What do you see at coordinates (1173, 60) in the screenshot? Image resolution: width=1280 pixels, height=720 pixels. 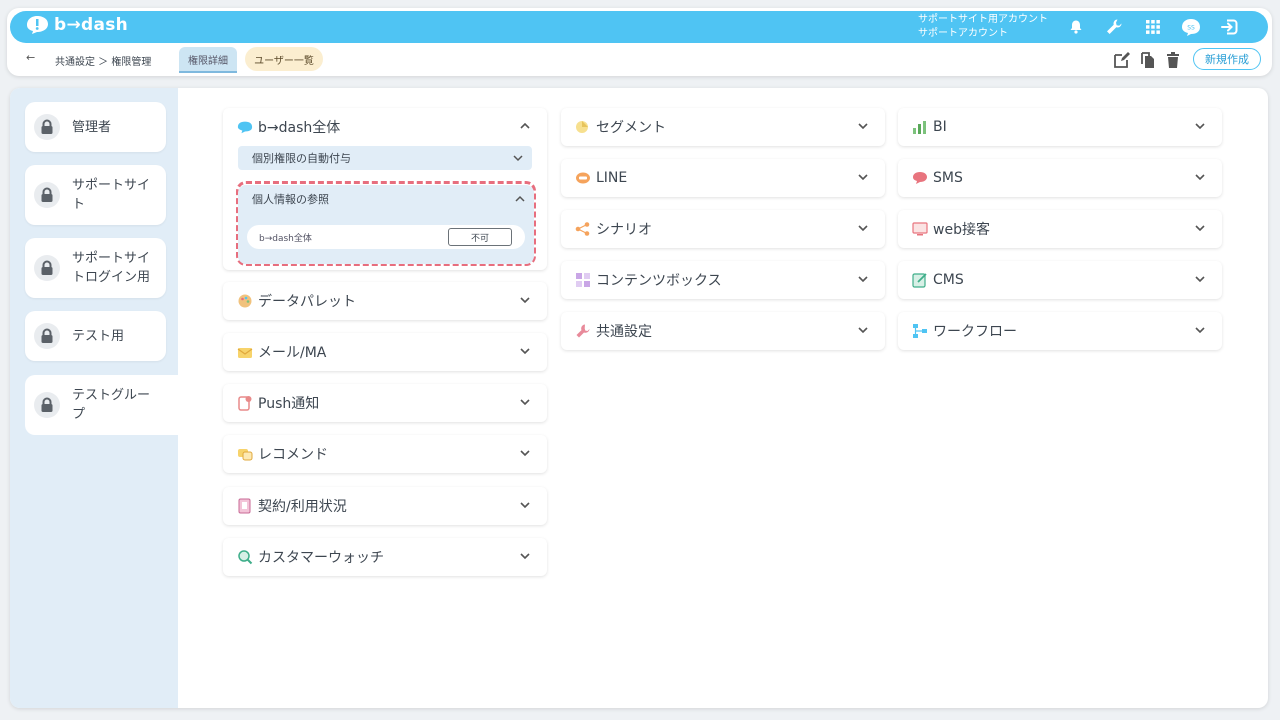 I see `trash-icon` at bounding box center [1173, 60].